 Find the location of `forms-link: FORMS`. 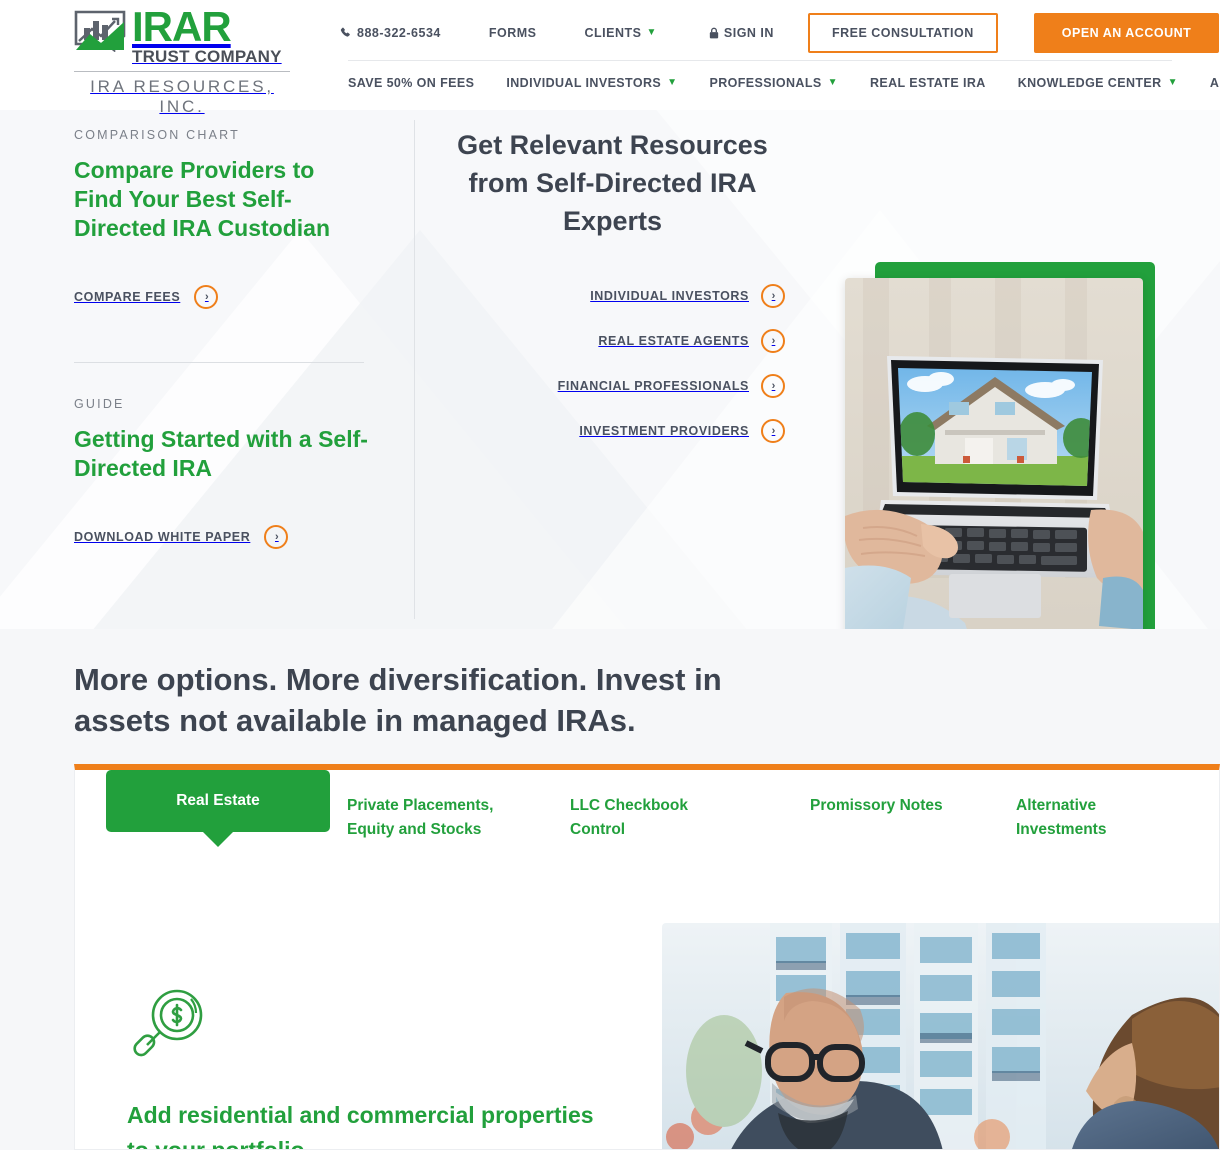

forms-link: FORMS is located at coordinates (513, 33).